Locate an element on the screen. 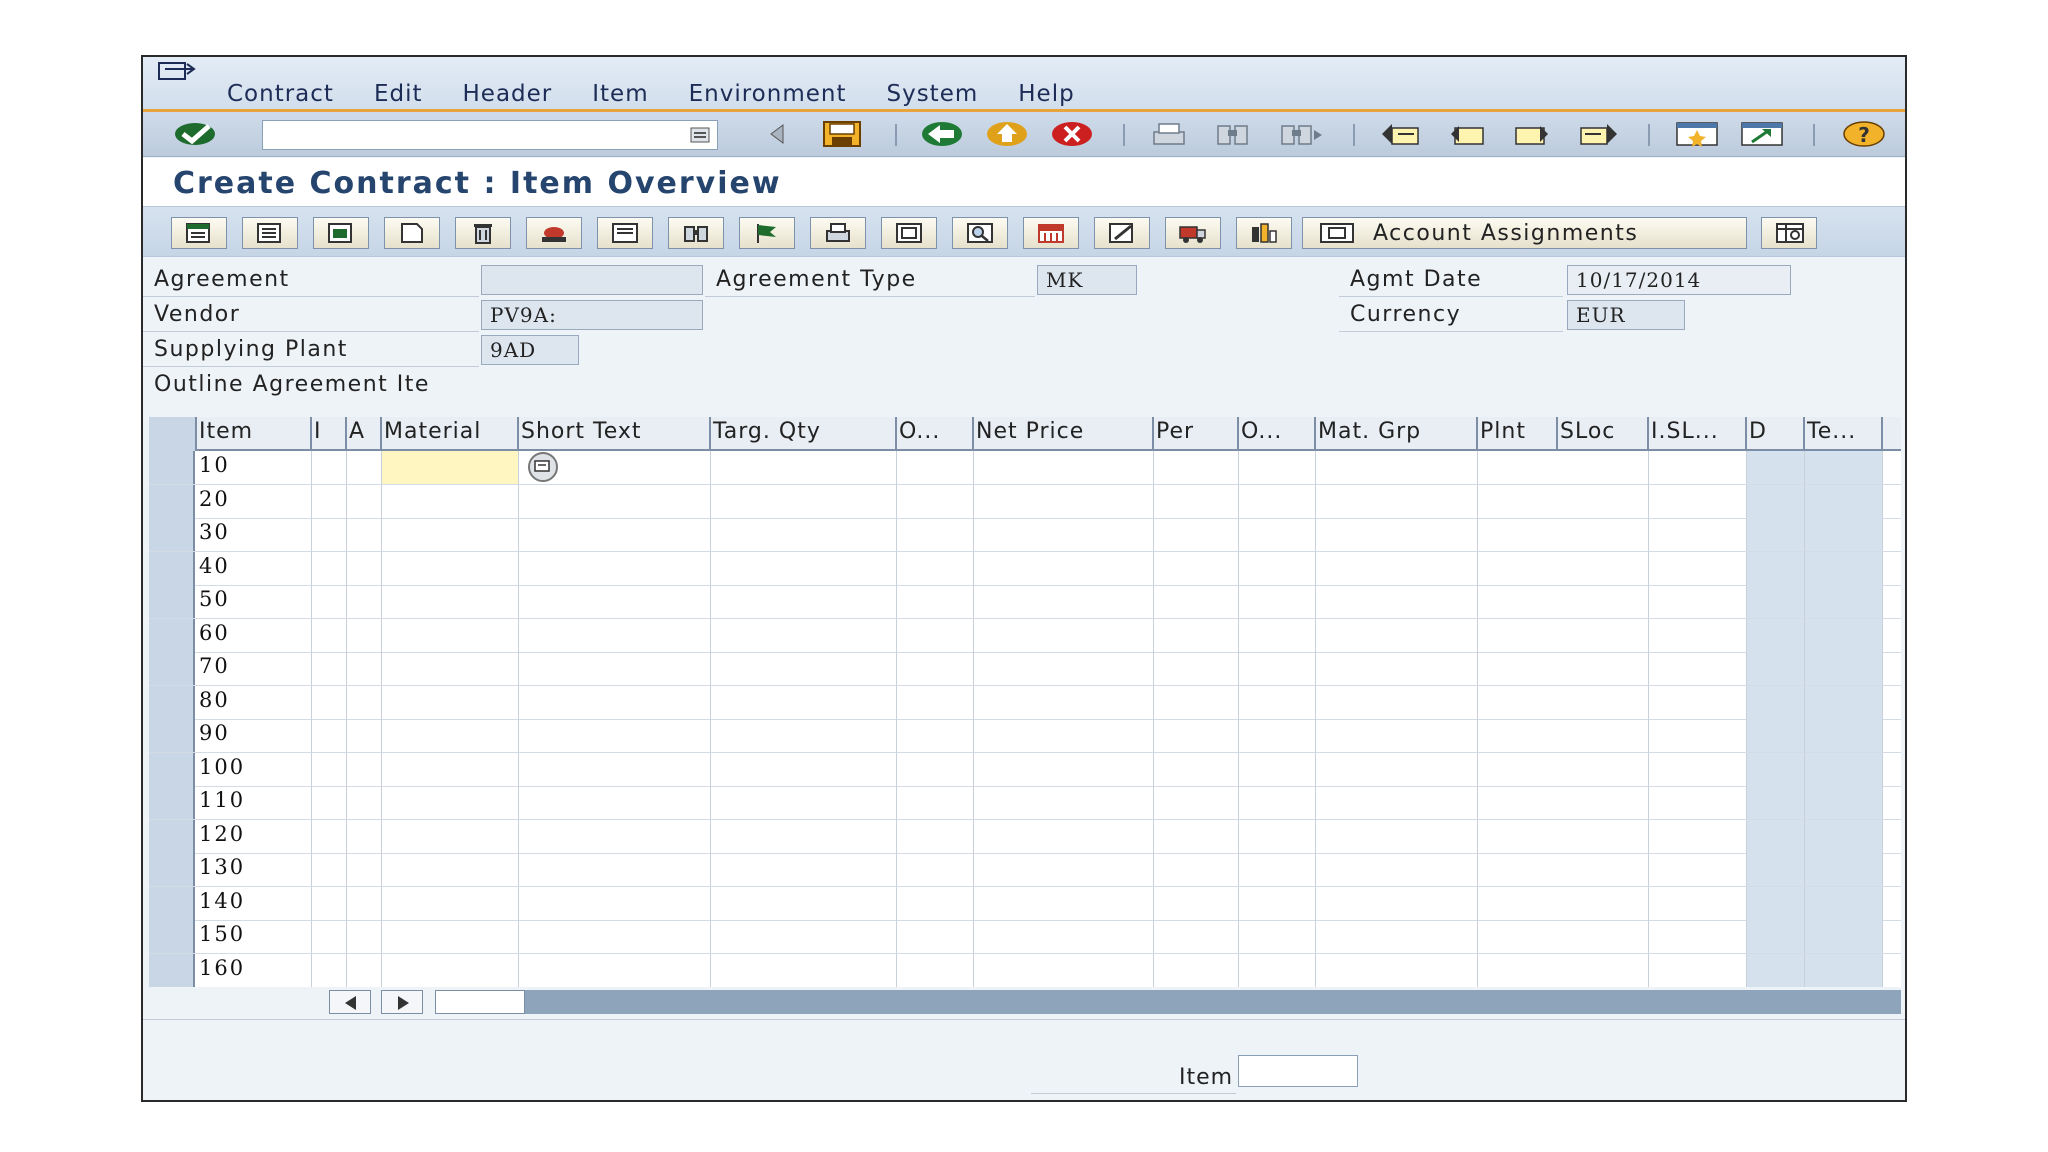 This screenshot has height=1152, width=2048. value-help-icon is located at coordinates (543, 467).